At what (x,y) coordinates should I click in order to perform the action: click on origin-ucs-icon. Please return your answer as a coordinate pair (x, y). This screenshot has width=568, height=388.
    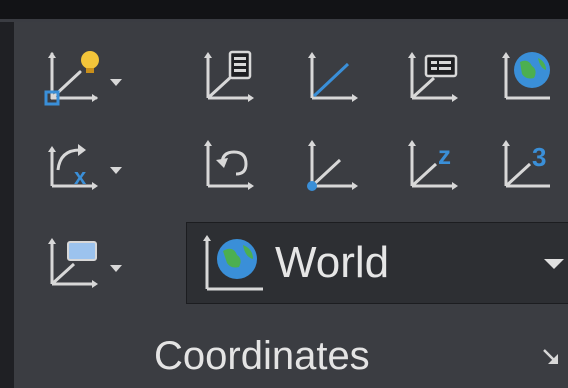
    Looking at the image, I should click on (332, 165).